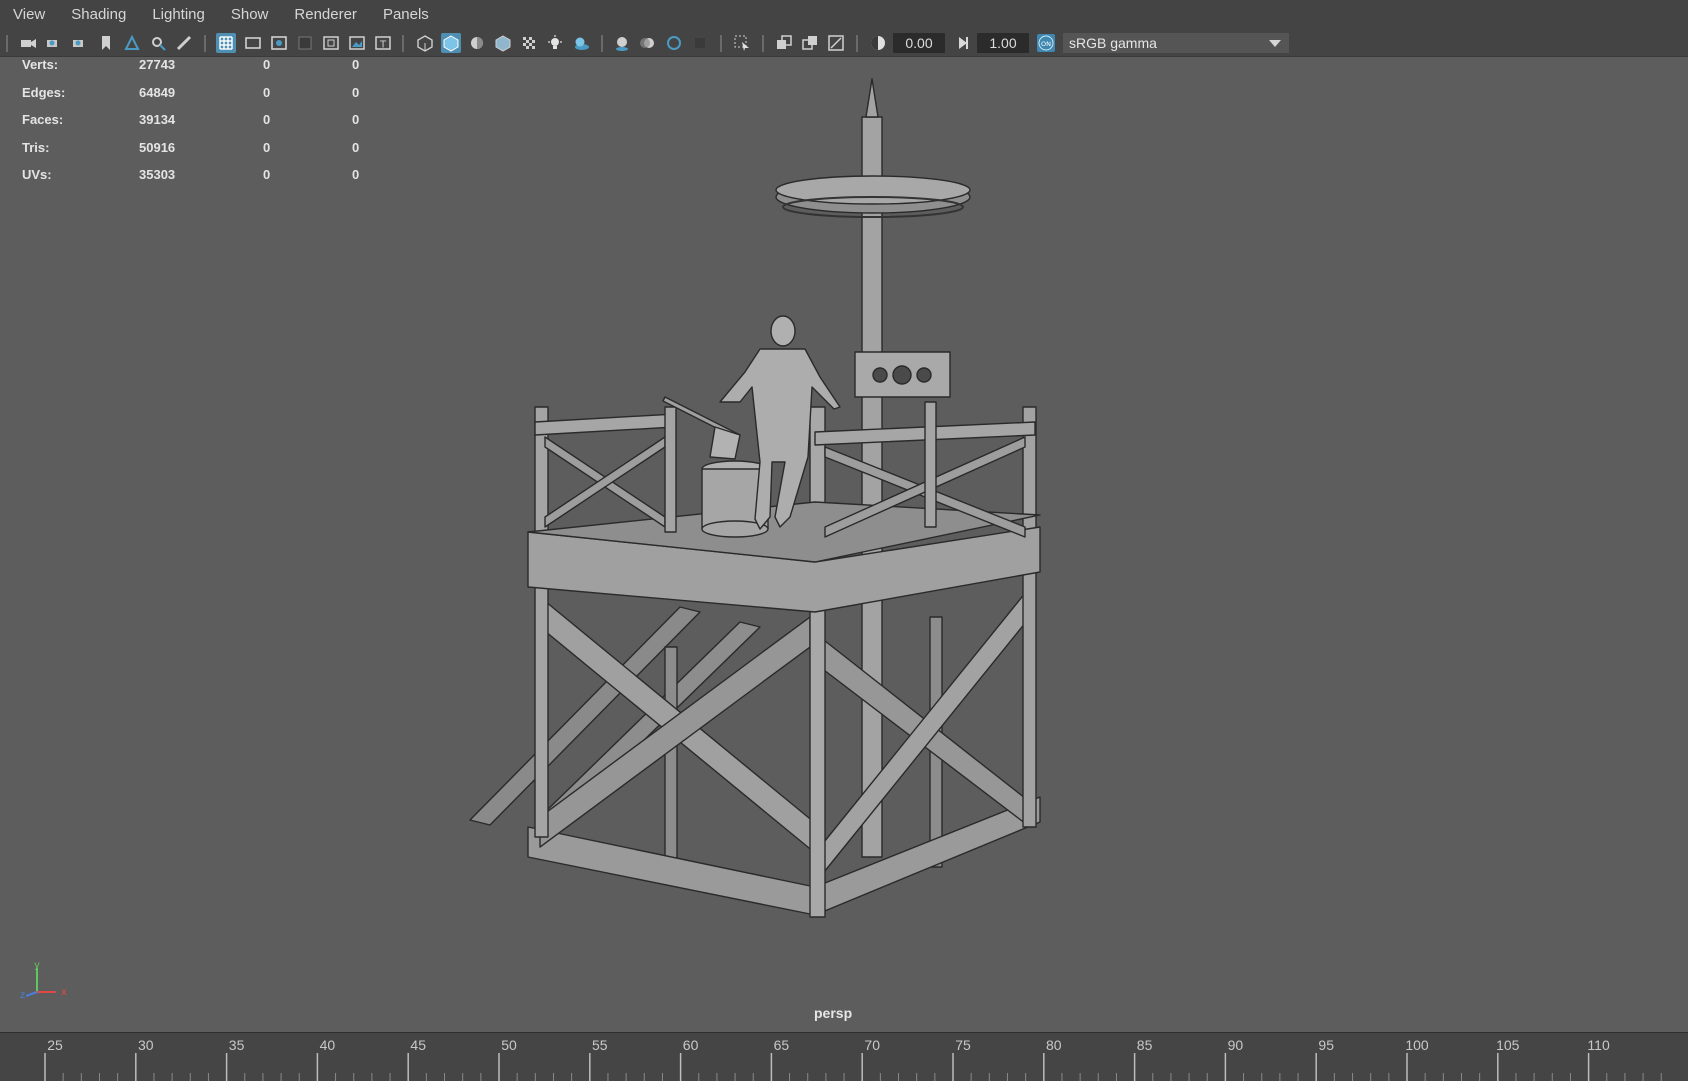  What do you see at coordinates (64, 992) in the screenshot?
I see `axis-x-label: x` at bounding box center [64, 992].